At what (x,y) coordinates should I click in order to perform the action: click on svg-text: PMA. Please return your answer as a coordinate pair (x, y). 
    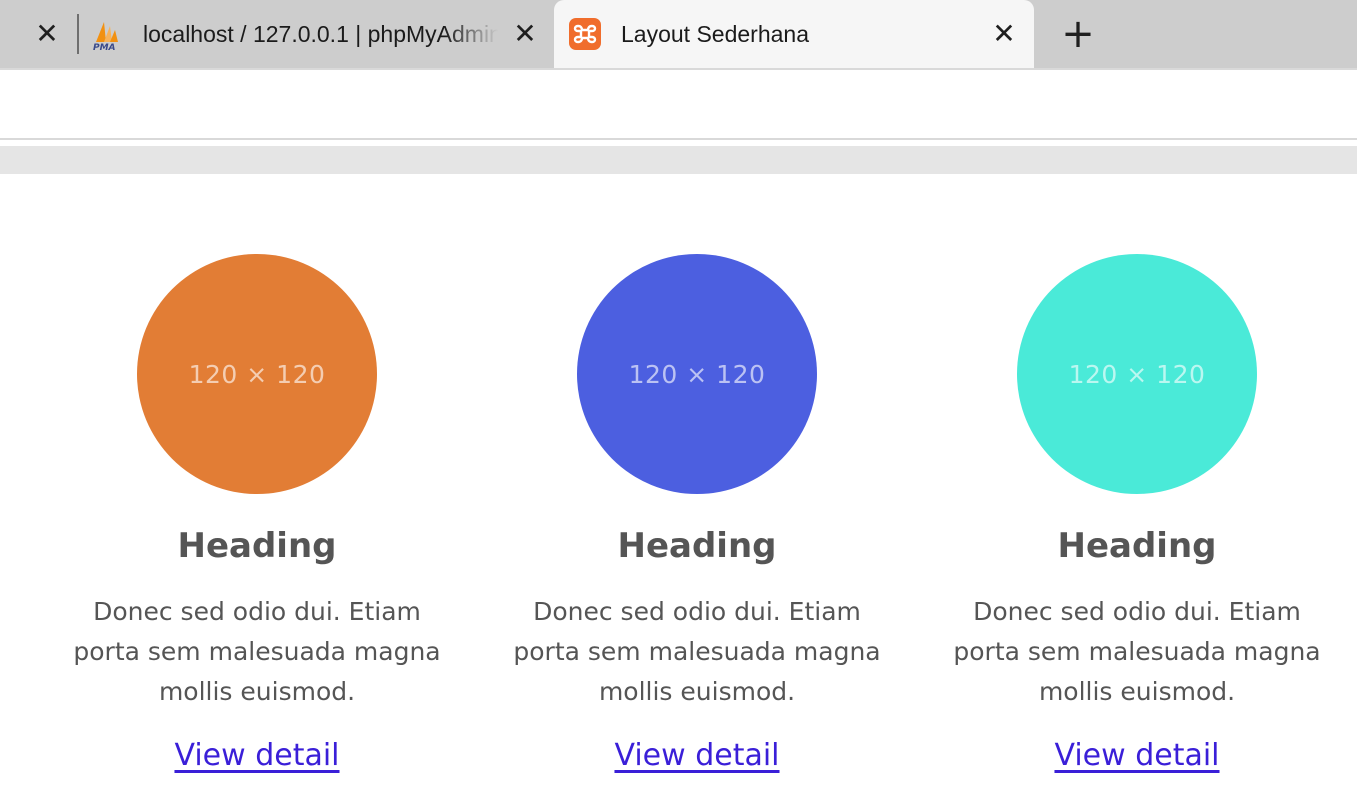
    Looking at the image, I should click on (104, 47).